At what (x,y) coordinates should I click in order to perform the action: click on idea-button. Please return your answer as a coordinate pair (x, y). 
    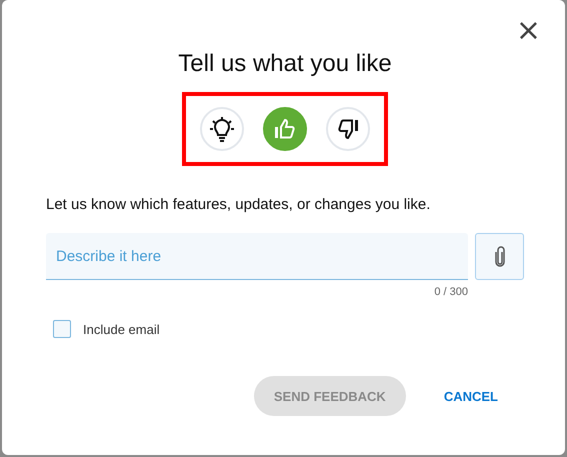
    Looking at the image, I should click on (222, 129).